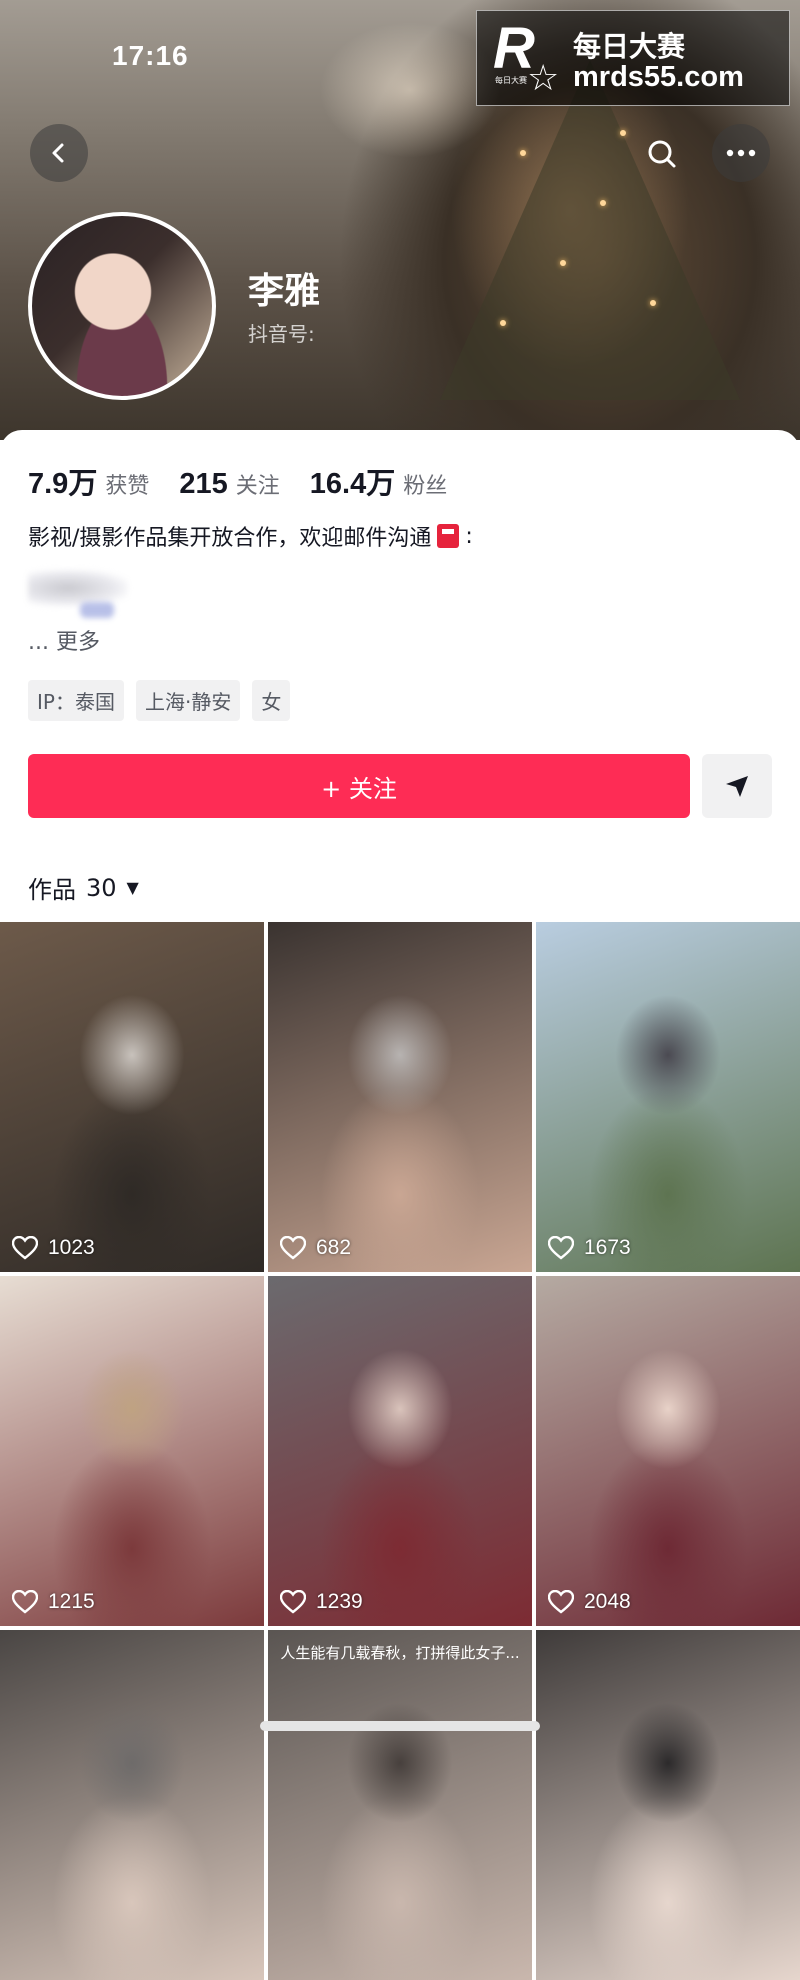  I want to click on following-label: 关注, so click(257, 486).